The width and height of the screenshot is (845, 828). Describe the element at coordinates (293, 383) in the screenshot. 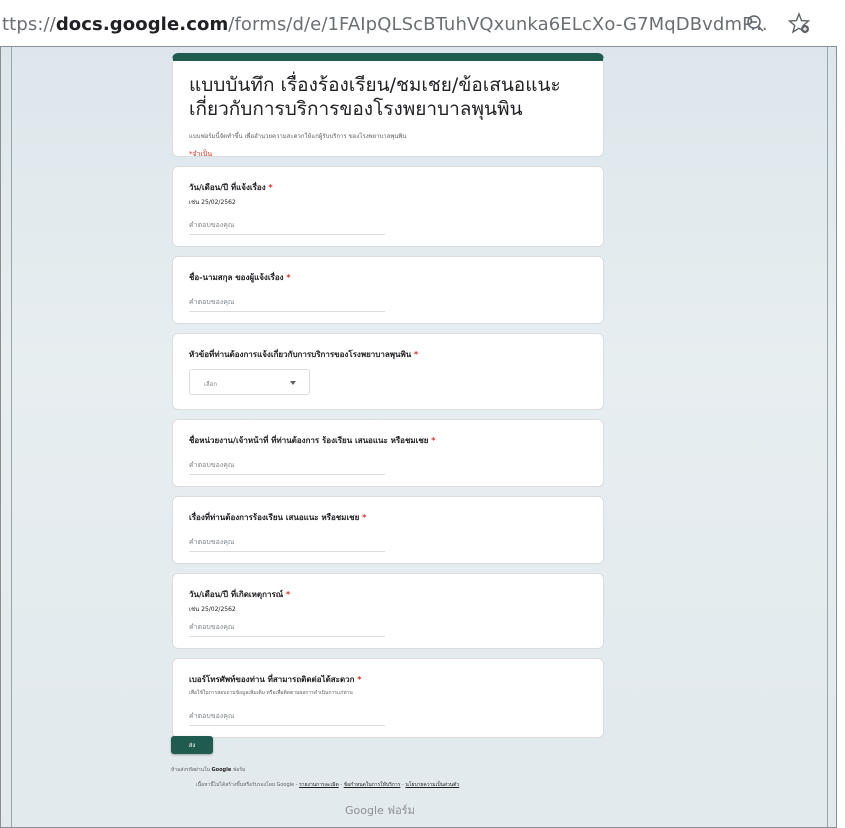

I see `dropdown-arrow-icon` at that location.